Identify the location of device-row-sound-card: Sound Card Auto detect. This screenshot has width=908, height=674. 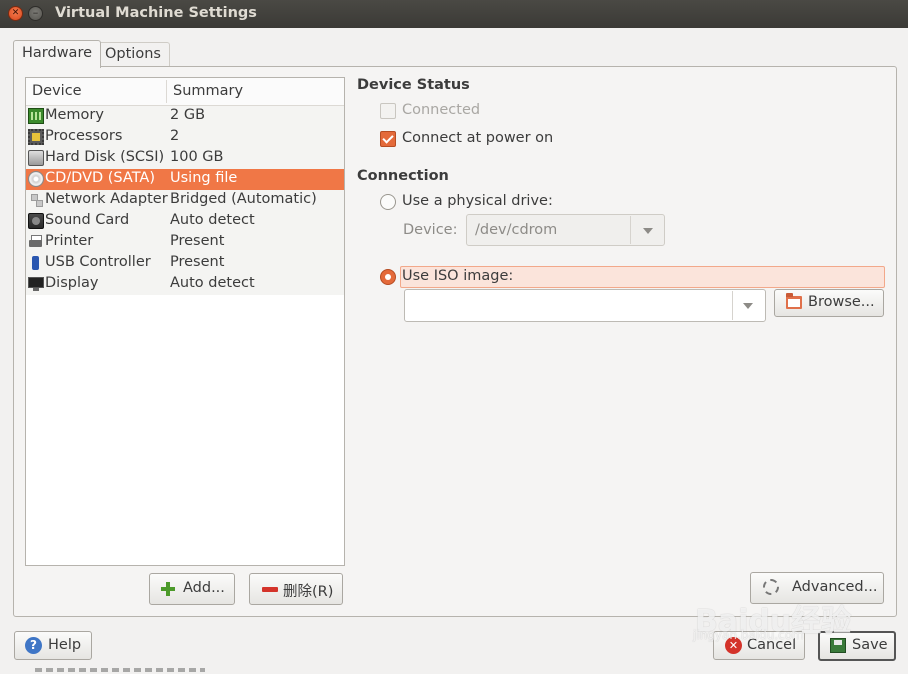
(185, 221).